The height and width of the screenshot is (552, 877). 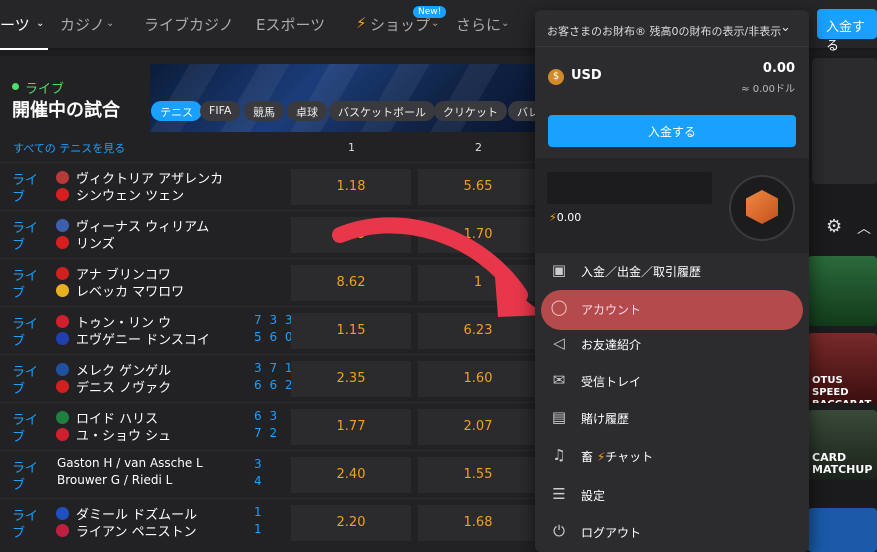 I want to click on wallet-header: お客さまのお財布® 残高0の財布の表示/非表示, so click(x=664, y=31).